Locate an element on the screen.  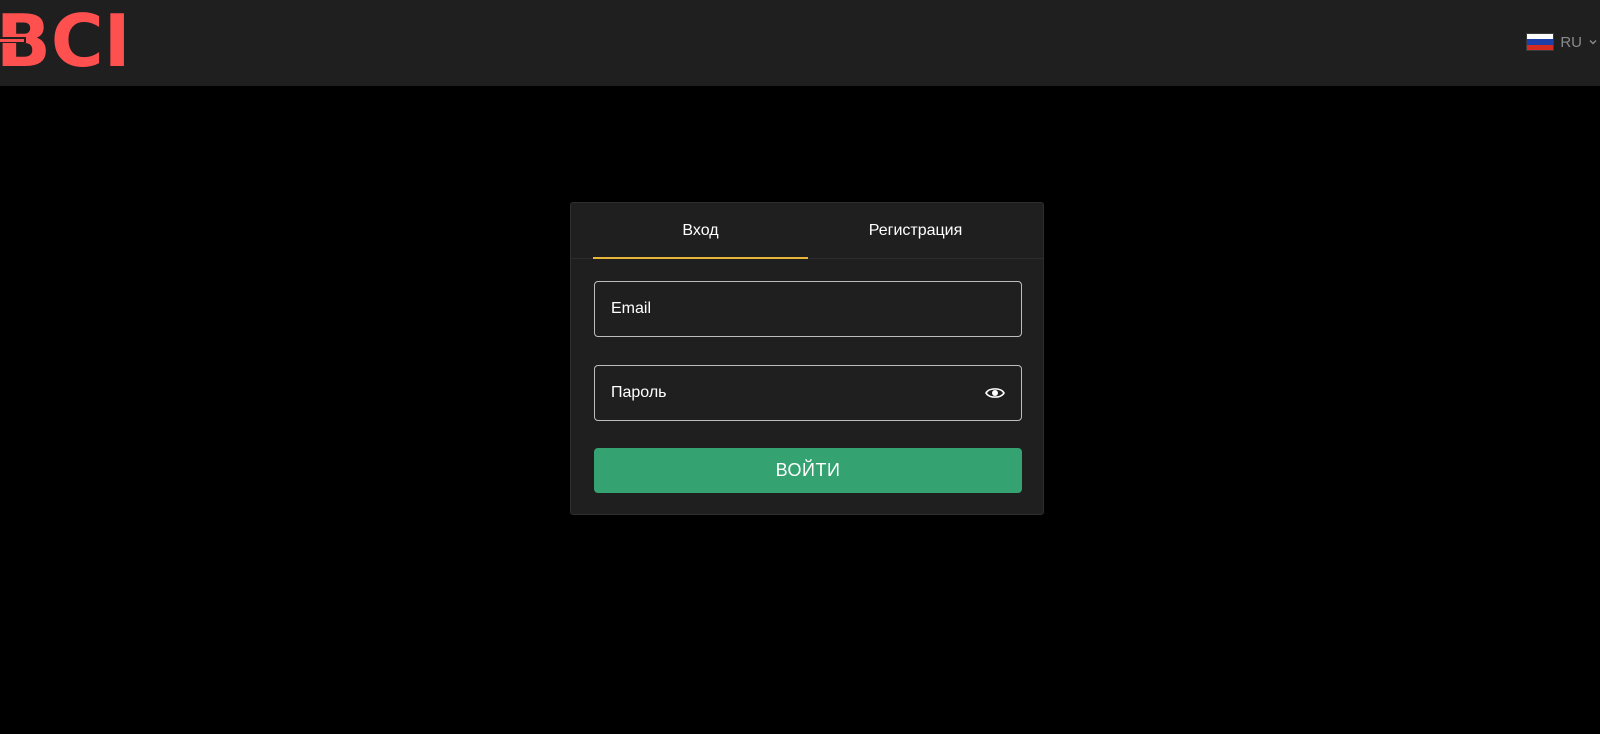
top-header: BCI RU is located at coordinates (800, 43).